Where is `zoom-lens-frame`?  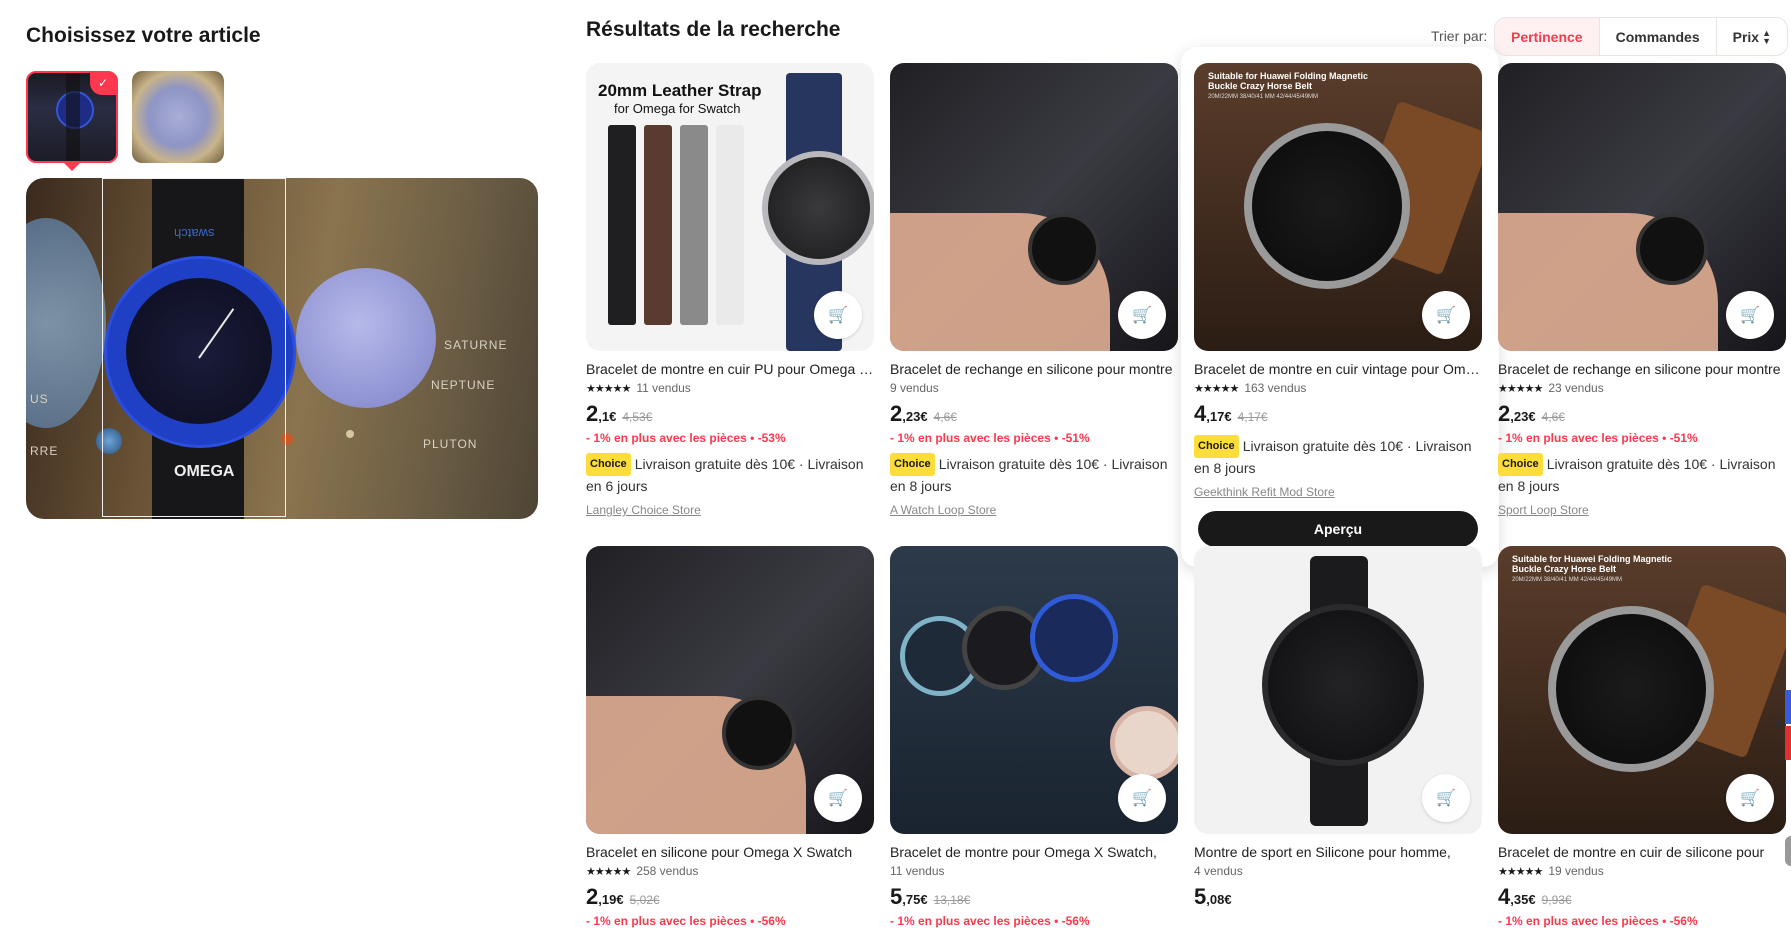 zoom-lens-frame is located at coordinates (194, 347).